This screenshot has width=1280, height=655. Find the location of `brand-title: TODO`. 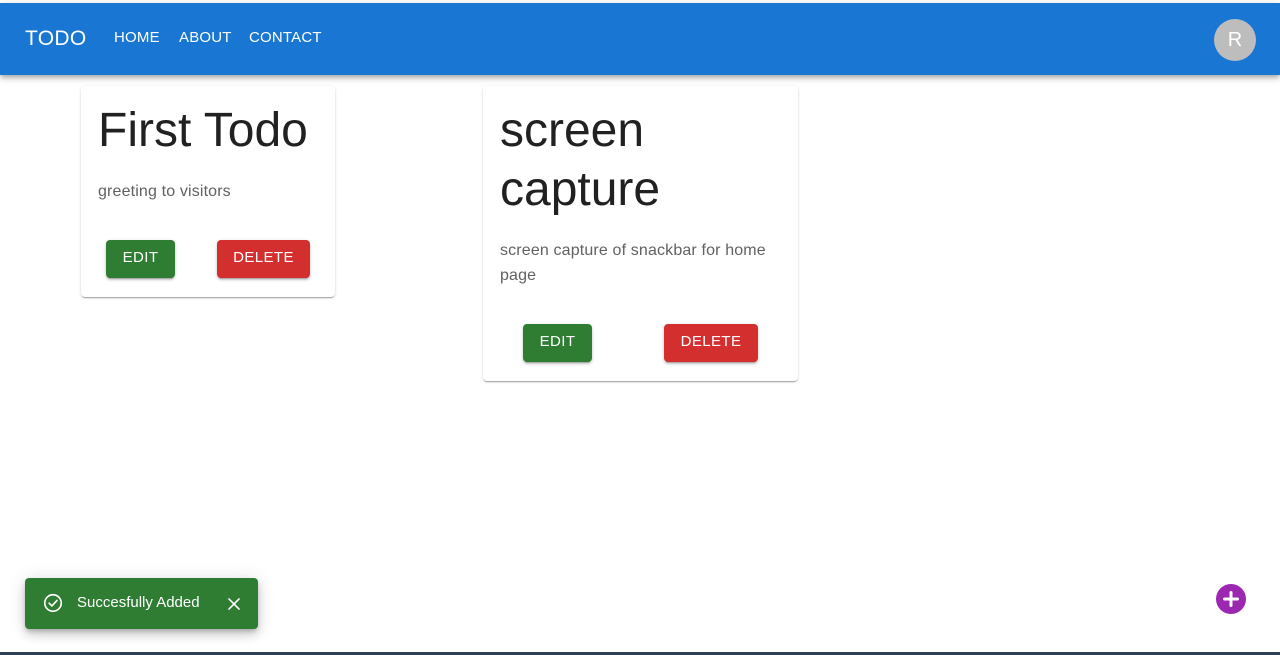

brand-title: TODO is located at coordinates (55, 39).